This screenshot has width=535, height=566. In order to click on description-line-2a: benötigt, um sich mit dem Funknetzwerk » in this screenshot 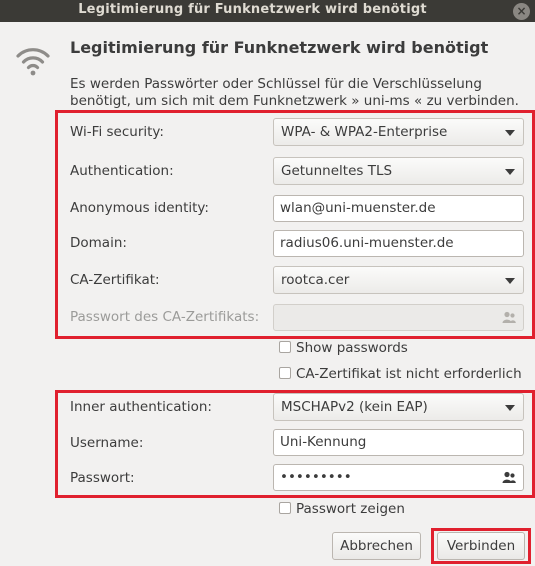, I will do `click(215, 101)`.